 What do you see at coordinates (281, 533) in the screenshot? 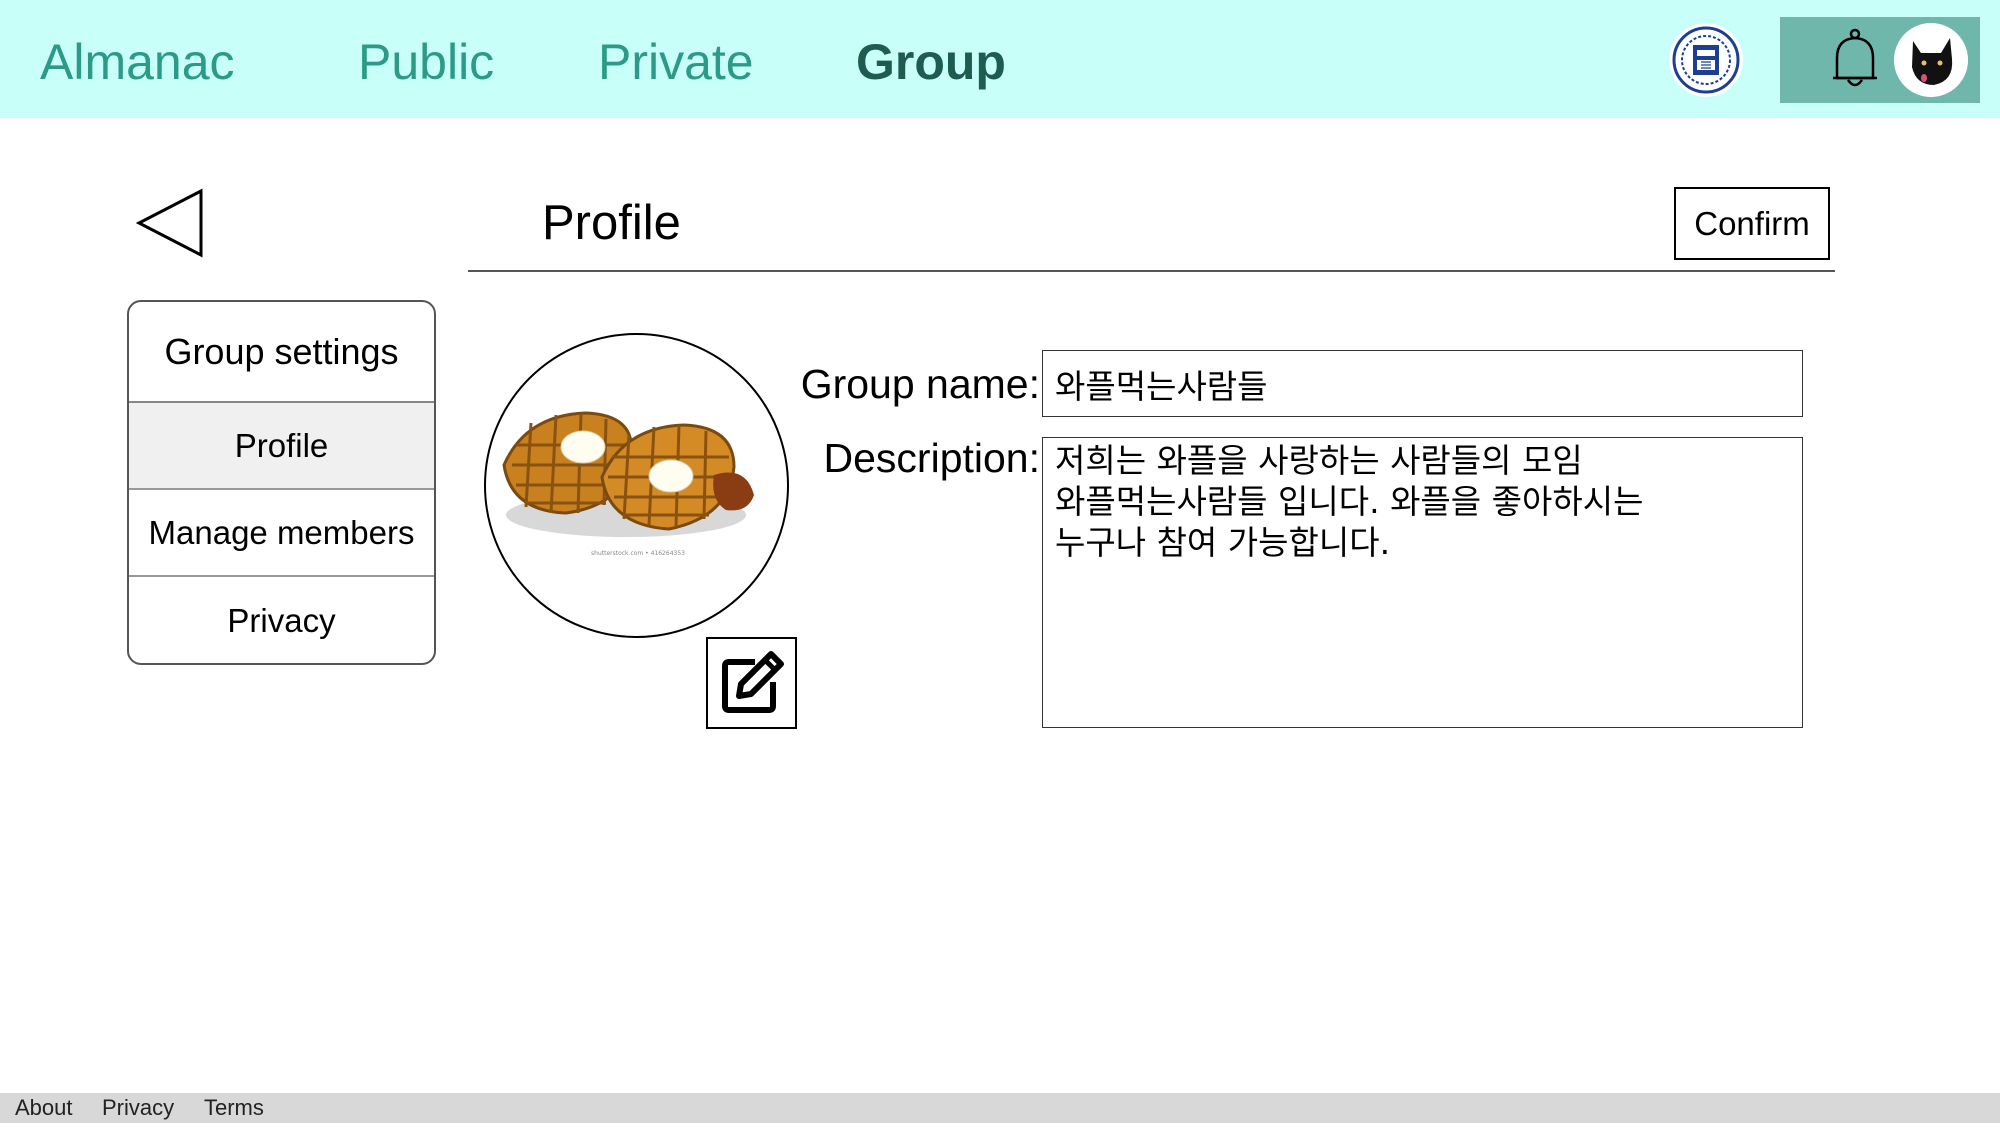
I see `sidebar-item-manage-members: Manage members` at bounding box center [281, 533].